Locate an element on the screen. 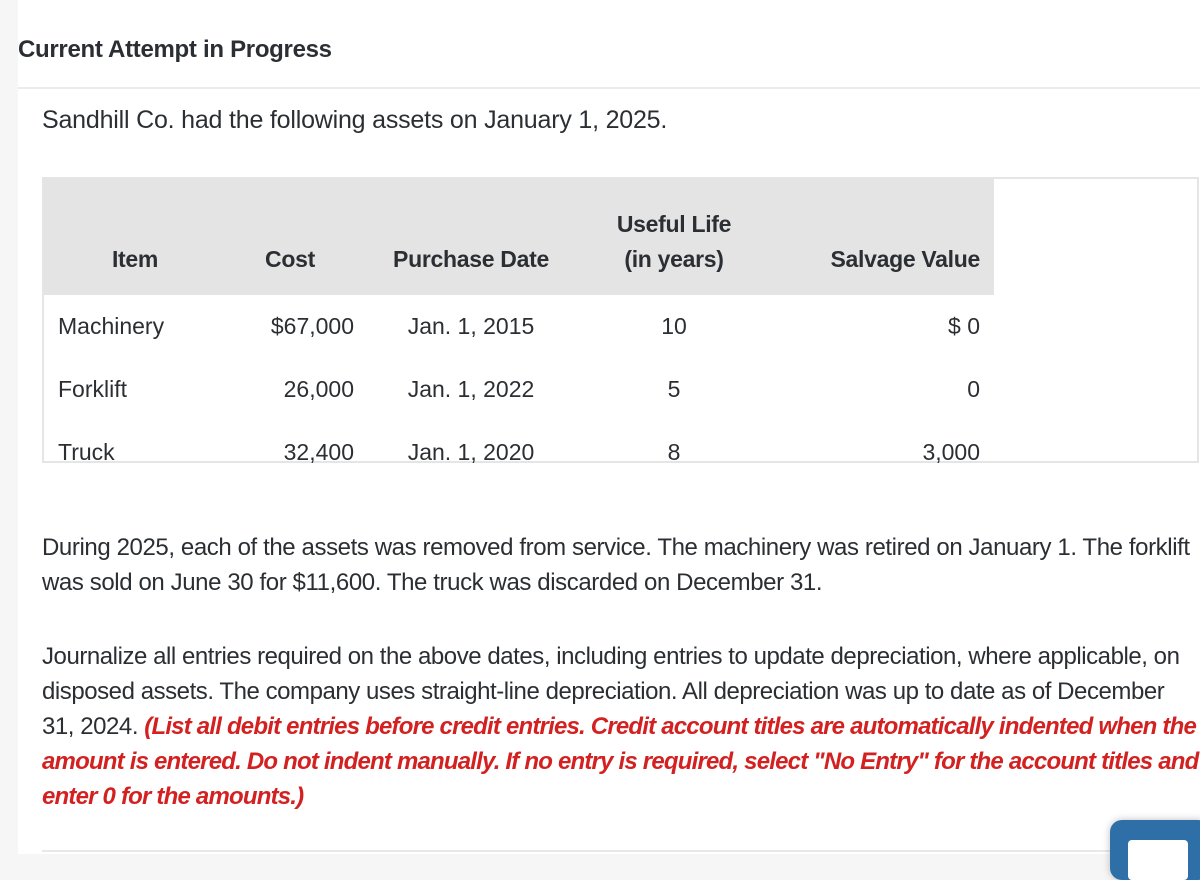 The height and width of the screenshot is (880, 1200). cell-purchase-date: Jan. 1, 2015 is located at coordinates (471, 326).